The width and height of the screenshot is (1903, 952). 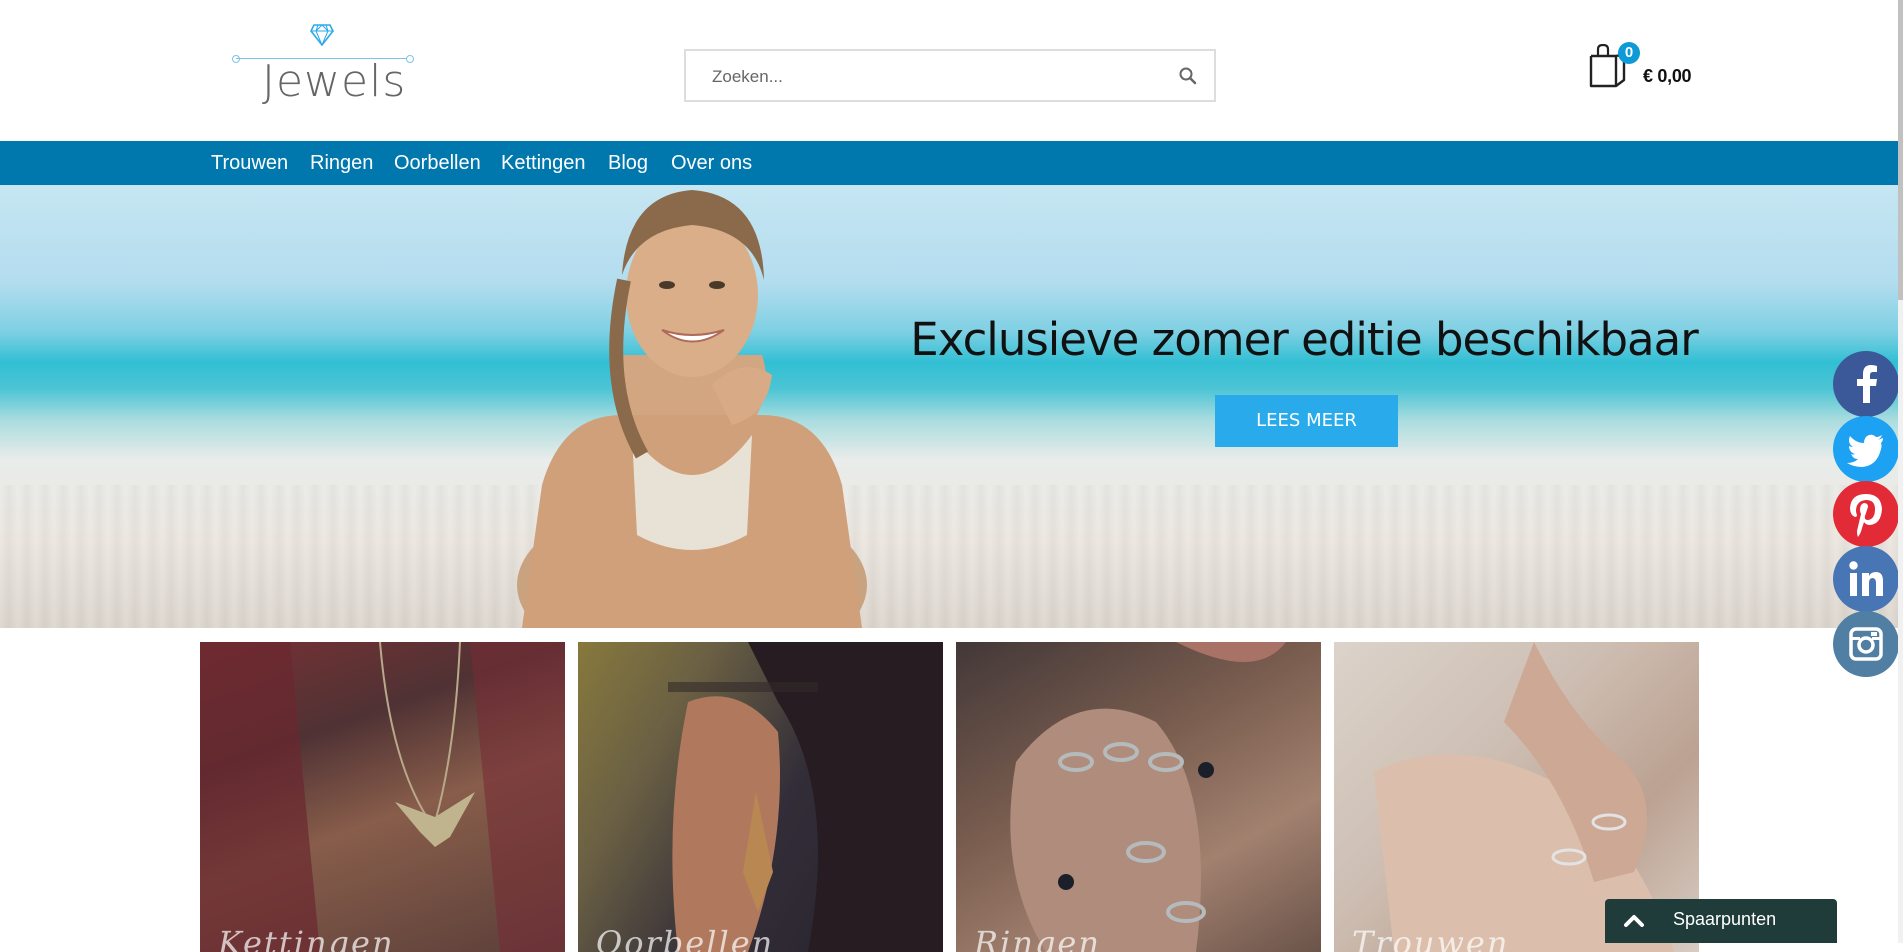 What do you see at coordinates (543, 163) in the screenshot?
I see `nav-item-kettingen: Kettingen` at bounding box center [543, 163].